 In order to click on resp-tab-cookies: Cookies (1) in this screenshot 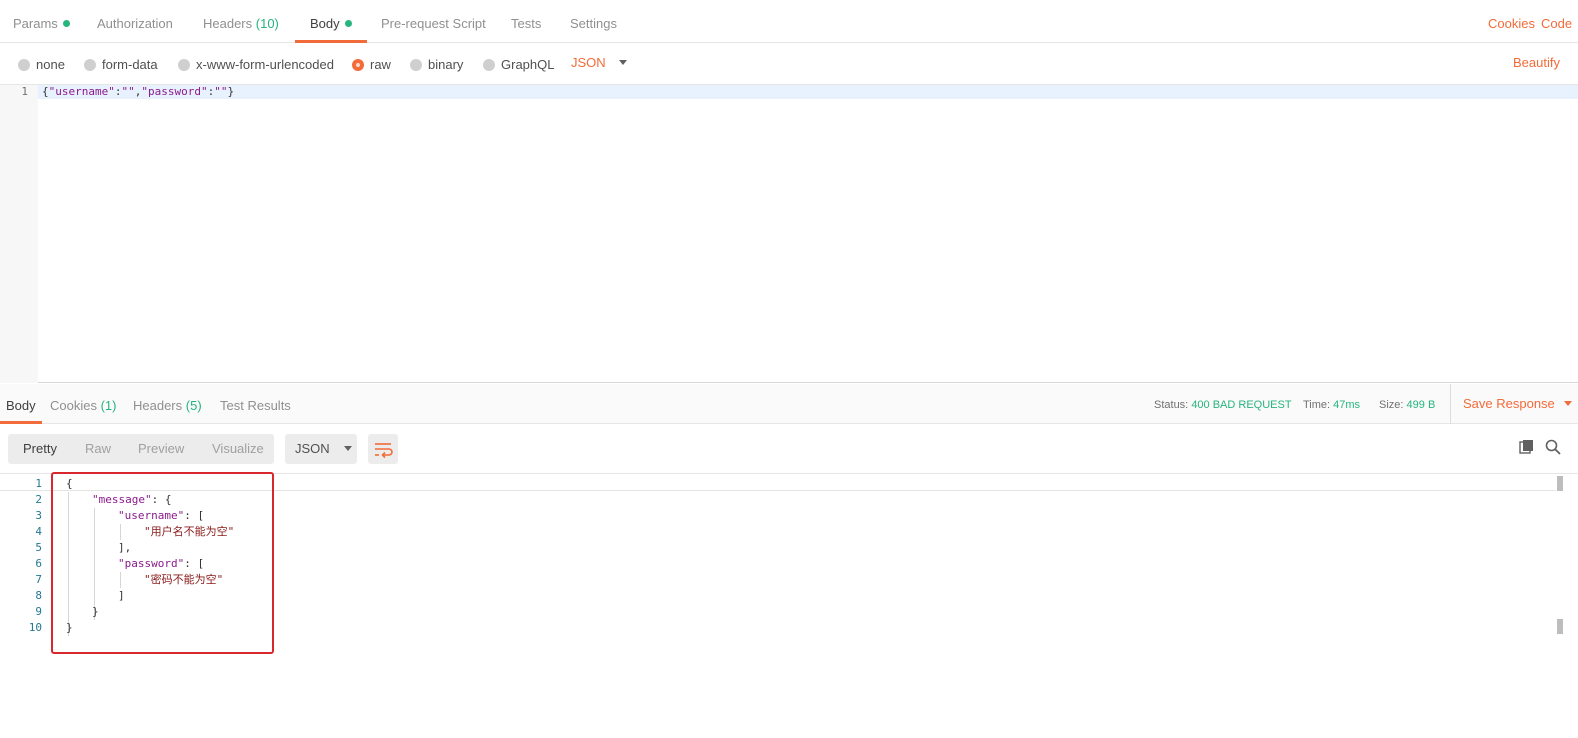, I will do `click(83, 404)`.